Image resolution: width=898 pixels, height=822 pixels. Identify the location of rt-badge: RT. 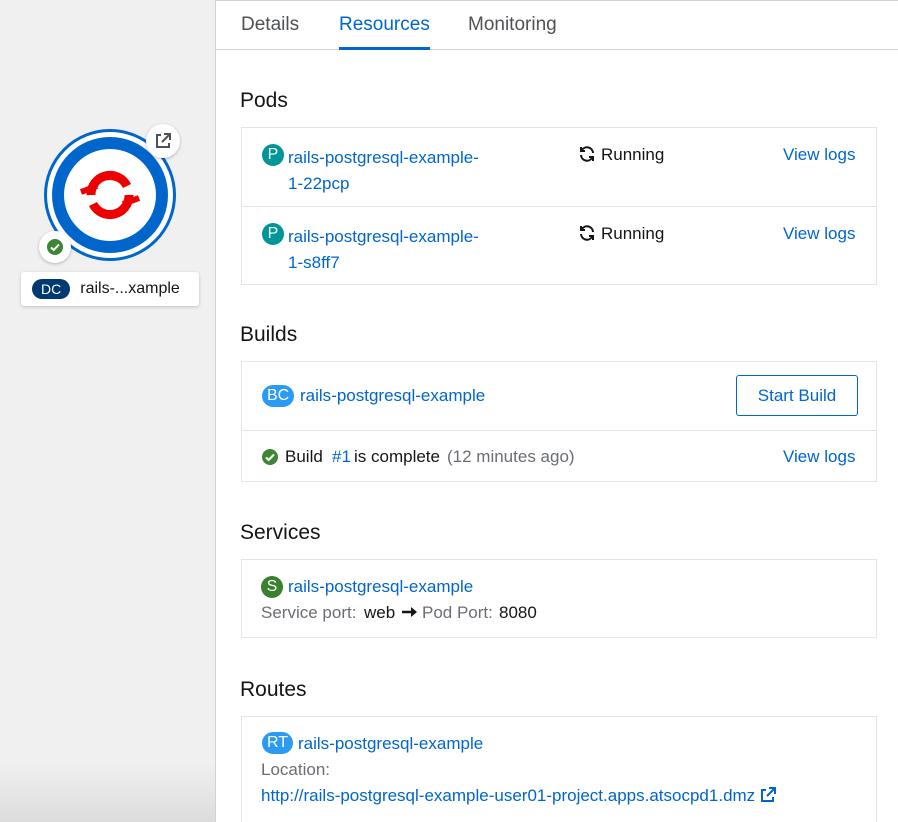
(278, 743).